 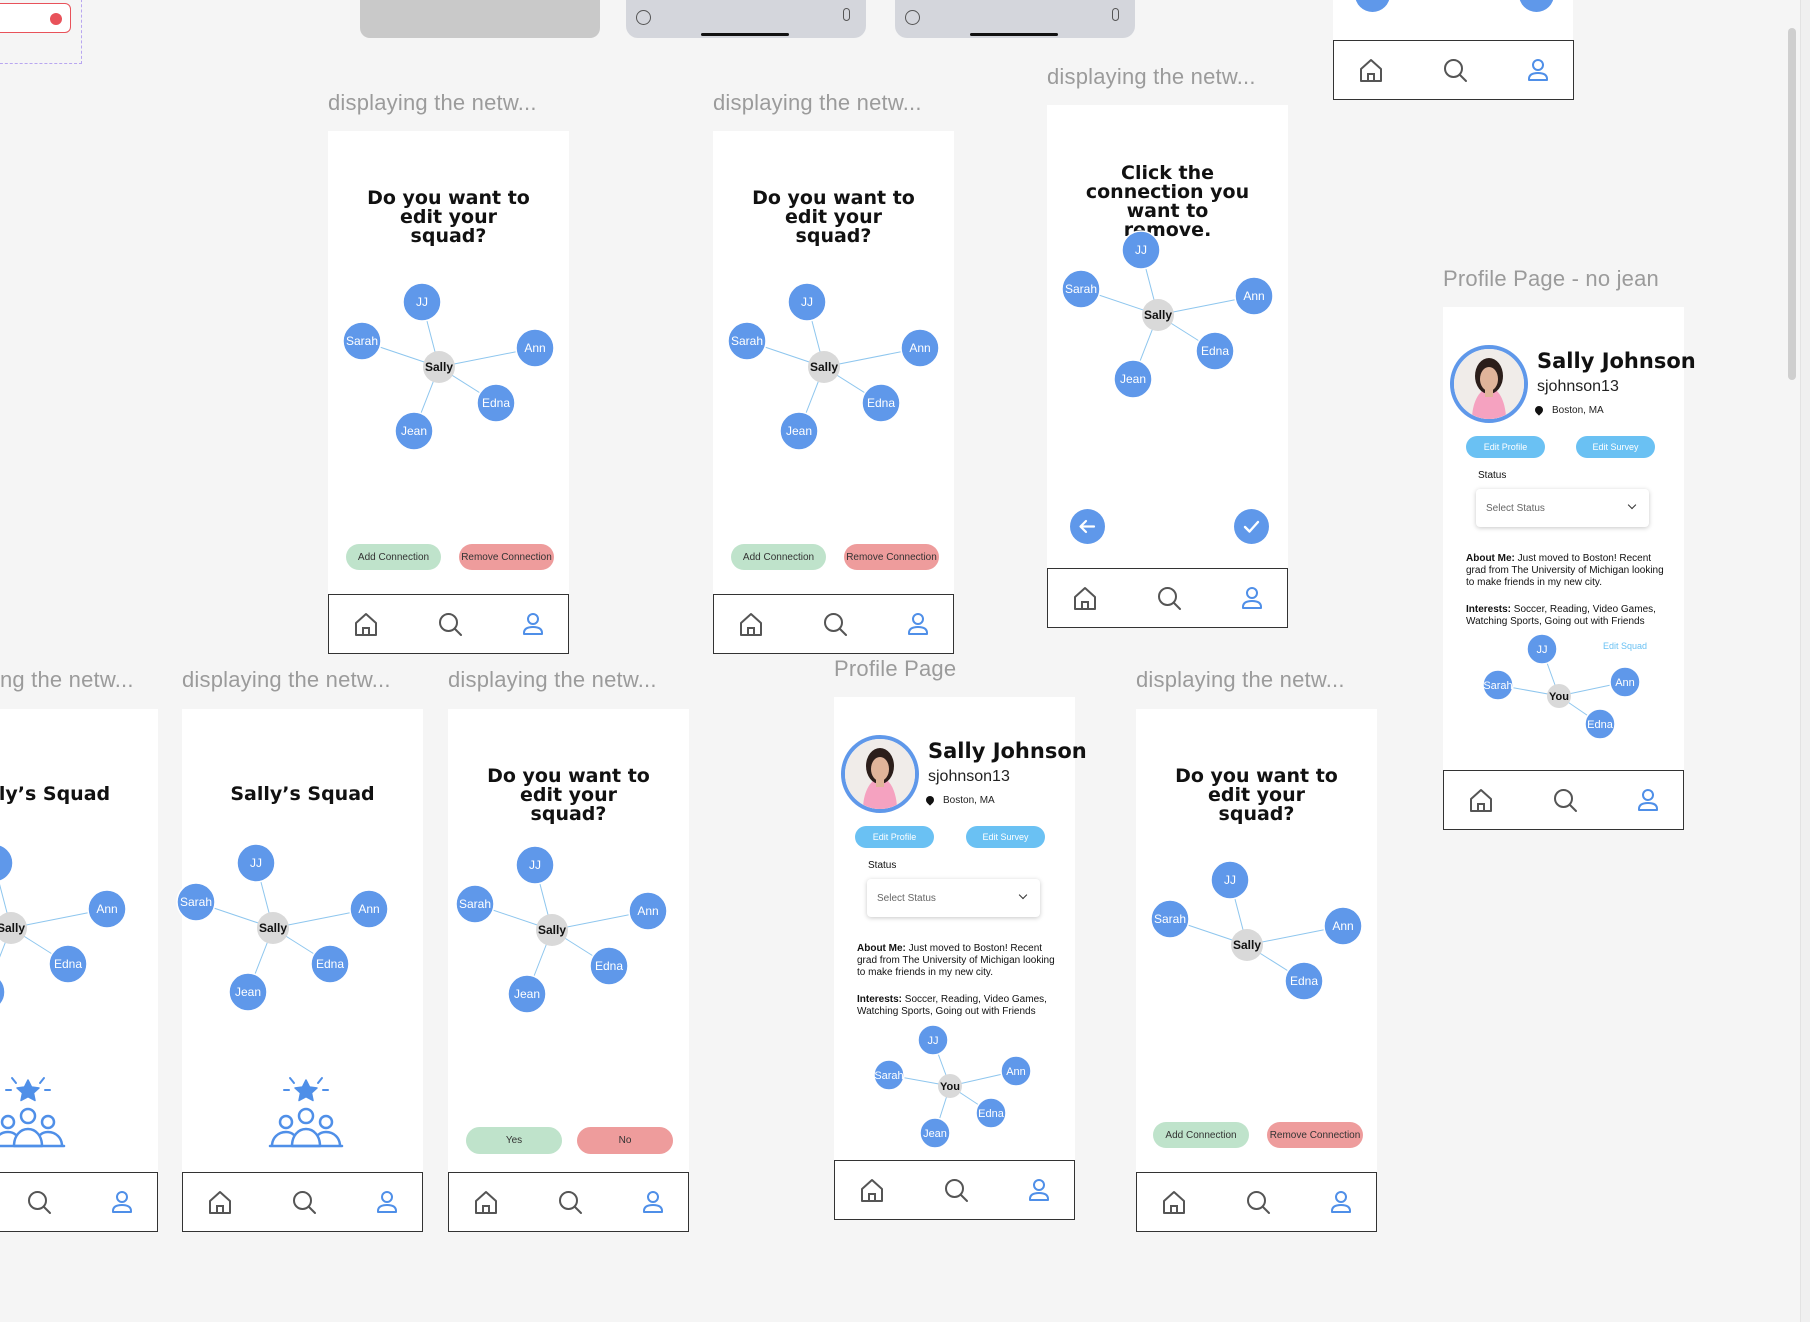 I want to click on no-button: No, so click(x=625, y=1140).